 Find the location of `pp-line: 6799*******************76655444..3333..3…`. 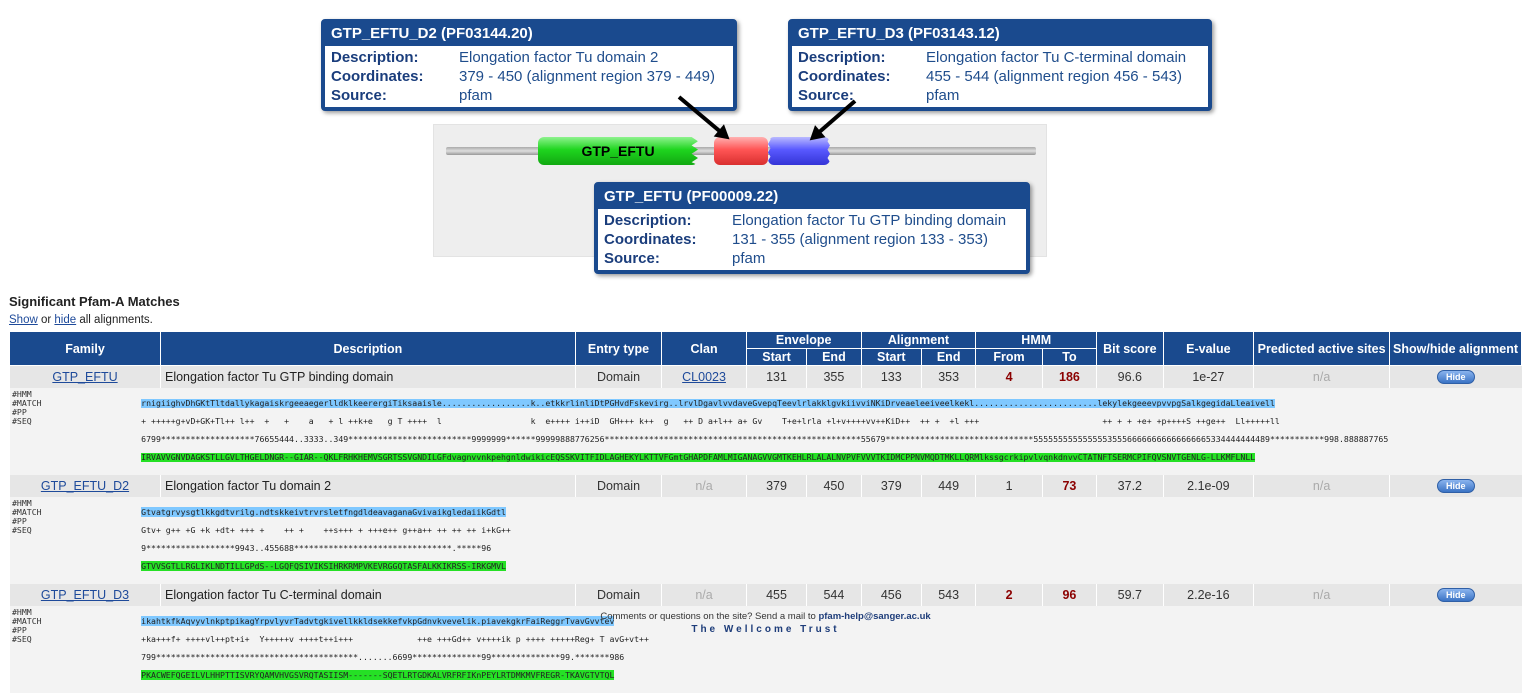

pp-line: 6799*******************76655444..3333..3… is located at coordinates (765, 438).